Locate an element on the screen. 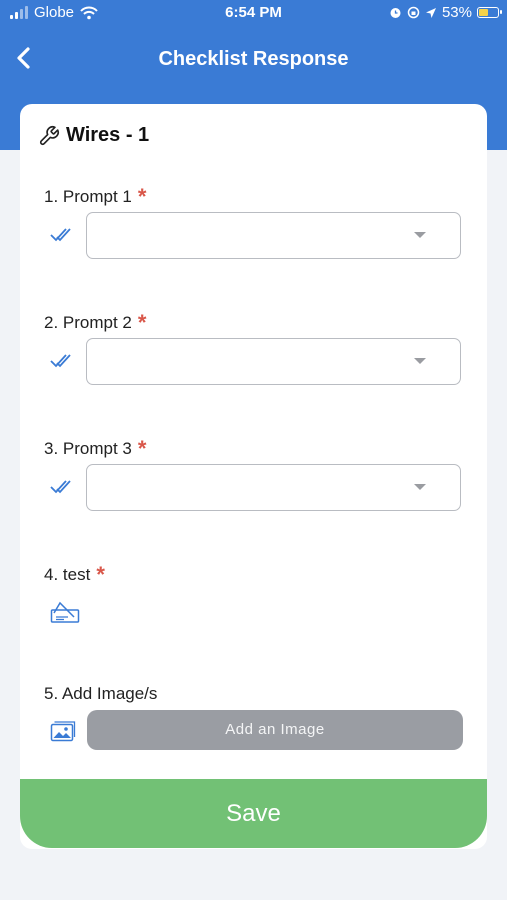  question-text: 1. Prompt 1 is located at coordinates (88, 196).